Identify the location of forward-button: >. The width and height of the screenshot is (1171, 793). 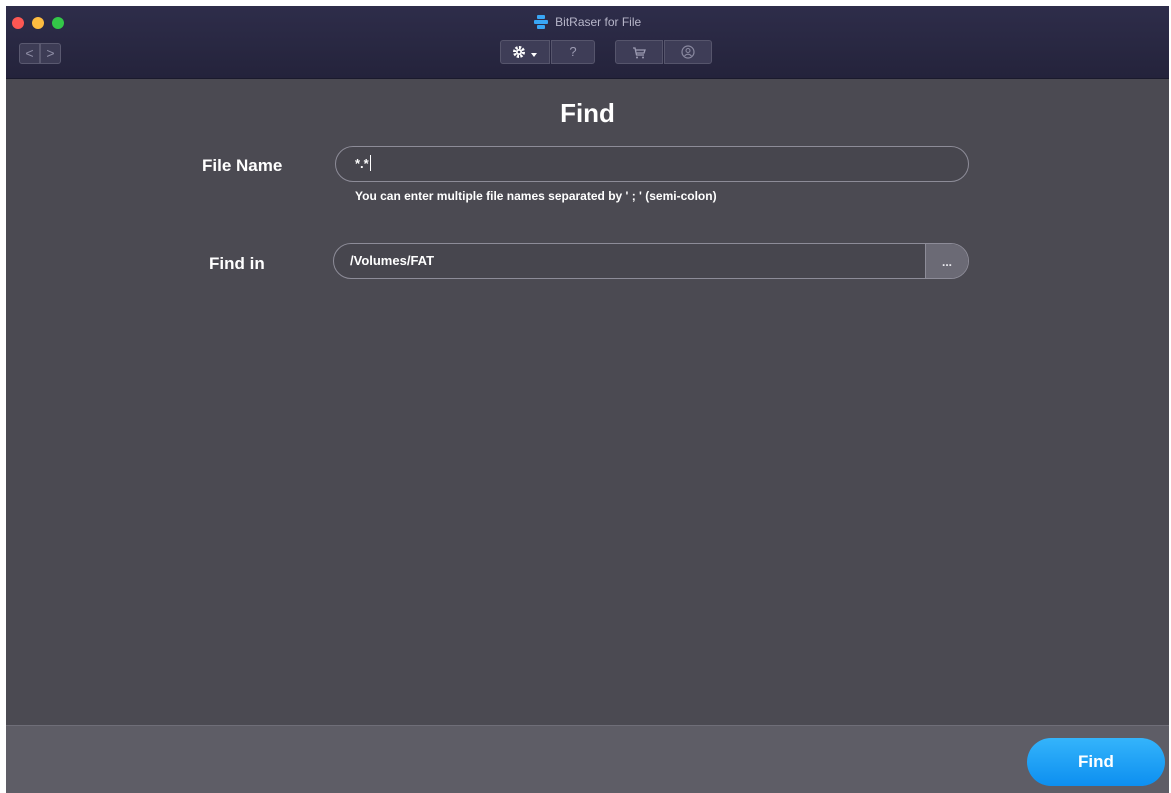
(50, 53).